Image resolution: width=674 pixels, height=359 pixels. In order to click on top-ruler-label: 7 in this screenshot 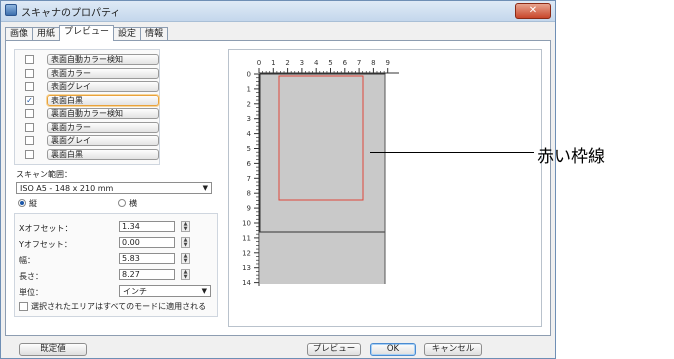, I will do `click(359, 63)`.